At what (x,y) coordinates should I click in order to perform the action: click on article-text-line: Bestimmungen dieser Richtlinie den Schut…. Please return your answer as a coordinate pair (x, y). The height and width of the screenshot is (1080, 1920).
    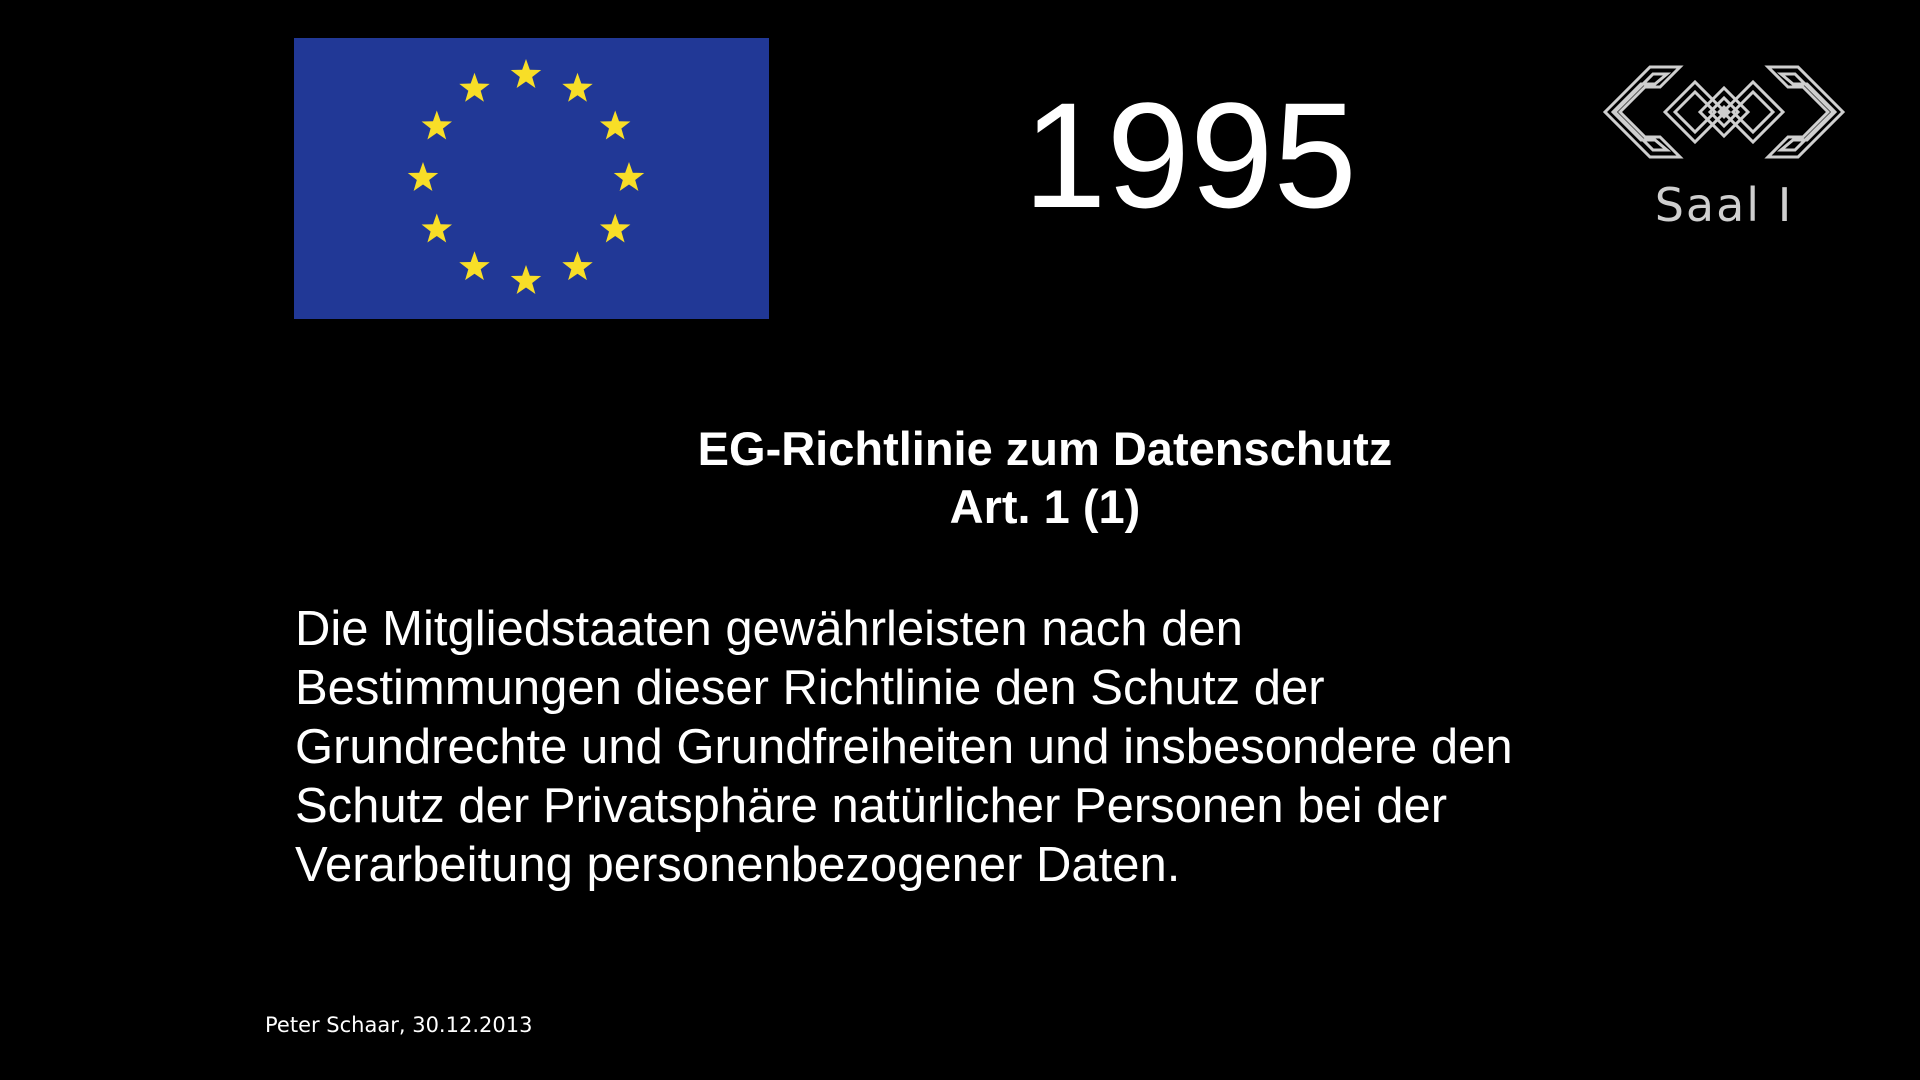
    Looking at the image, I should click on (810, 688).